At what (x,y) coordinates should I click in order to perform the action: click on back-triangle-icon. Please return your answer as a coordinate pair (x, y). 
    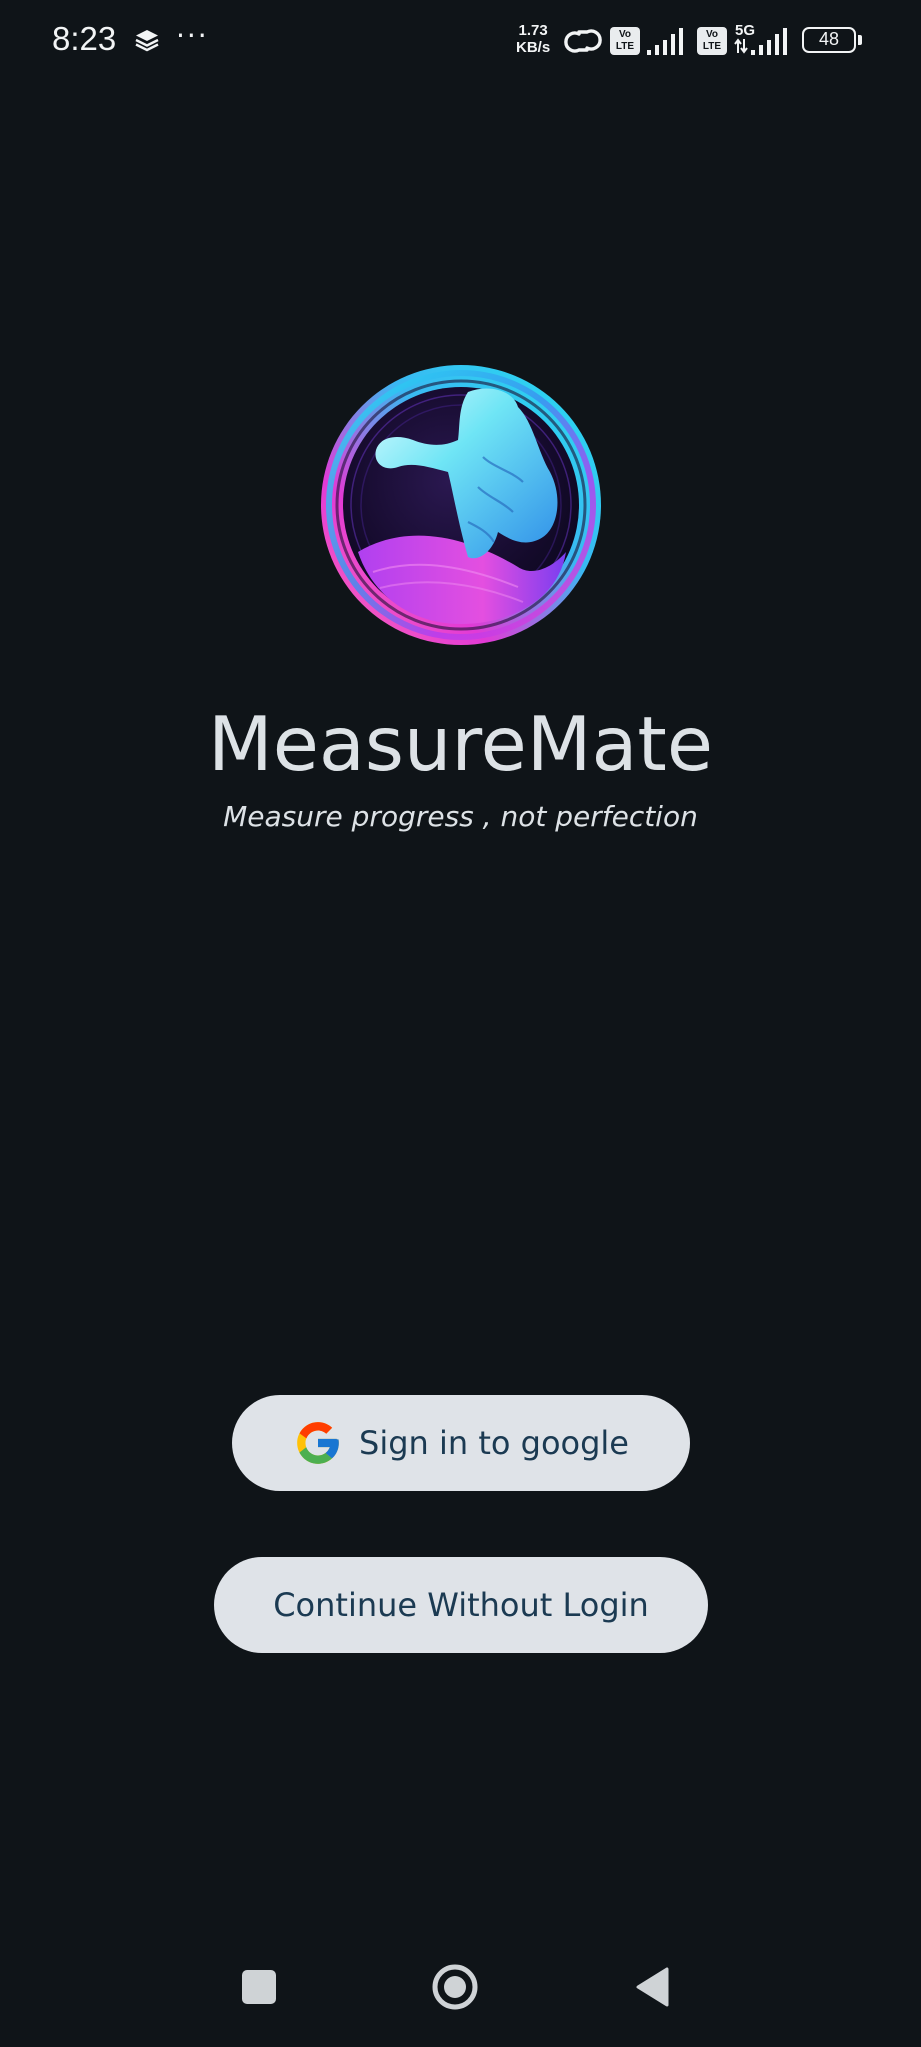
    Looking at the image, I should click on (652, 1987).